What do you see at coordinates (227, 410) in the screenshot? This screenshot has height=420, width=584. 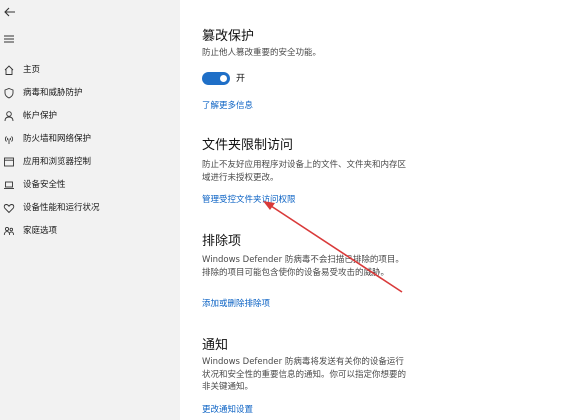 I see `change-notification-settings-link: 更改通知设置` at bounding box center [227, 410].